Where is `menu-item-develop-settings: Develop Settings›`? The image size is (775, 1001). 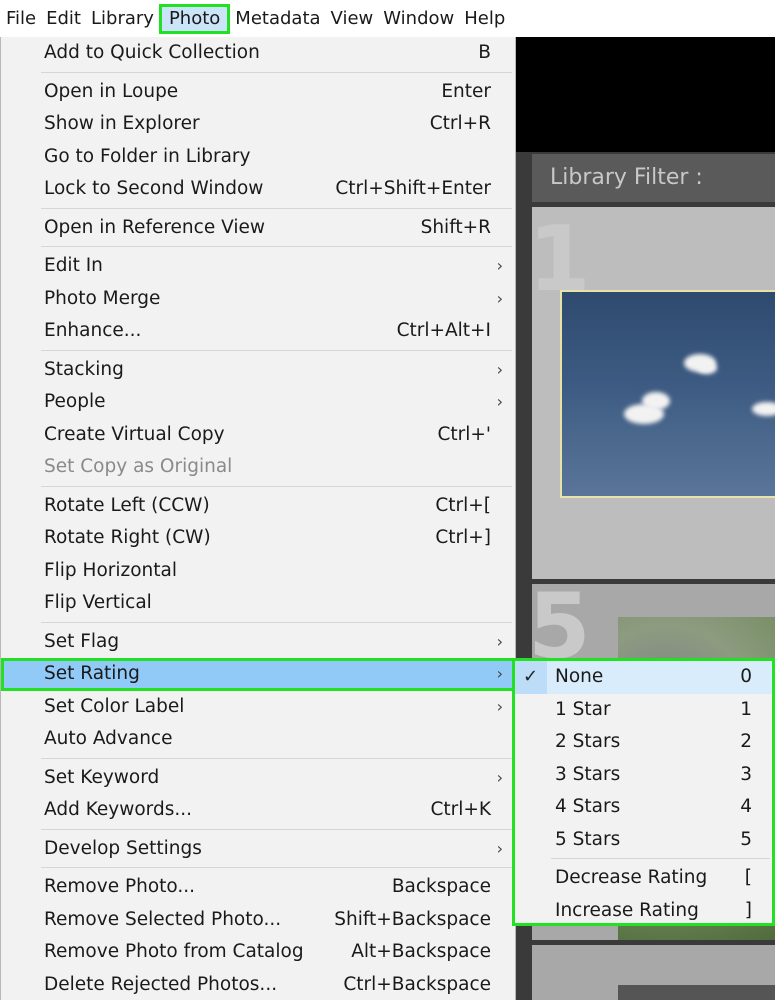
menu-item-develop-settings: Develop Settings› is located at coordinates (258, 849).